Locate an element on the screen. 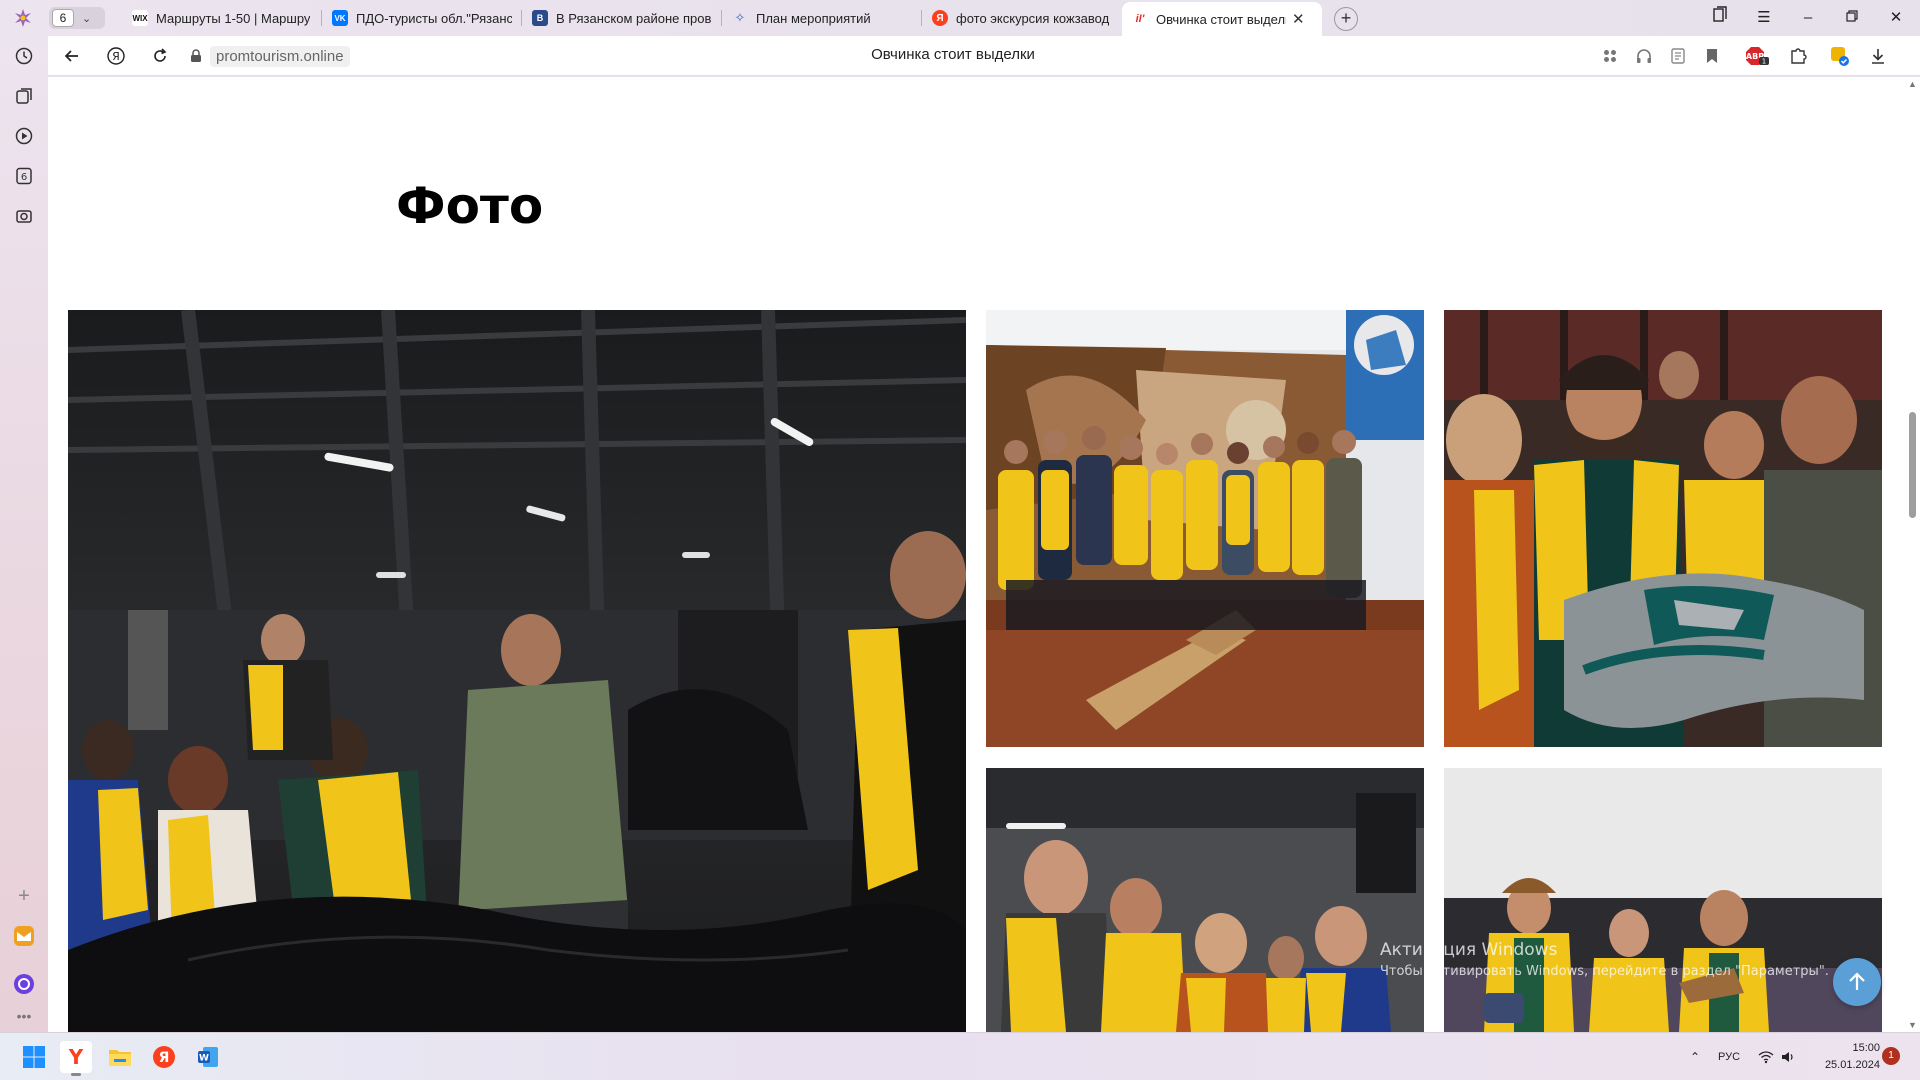 Image resolution: width=1920 pixels, height=1080 pixels. bookmarks-collections-icon is located at coordinates (1720, 18).